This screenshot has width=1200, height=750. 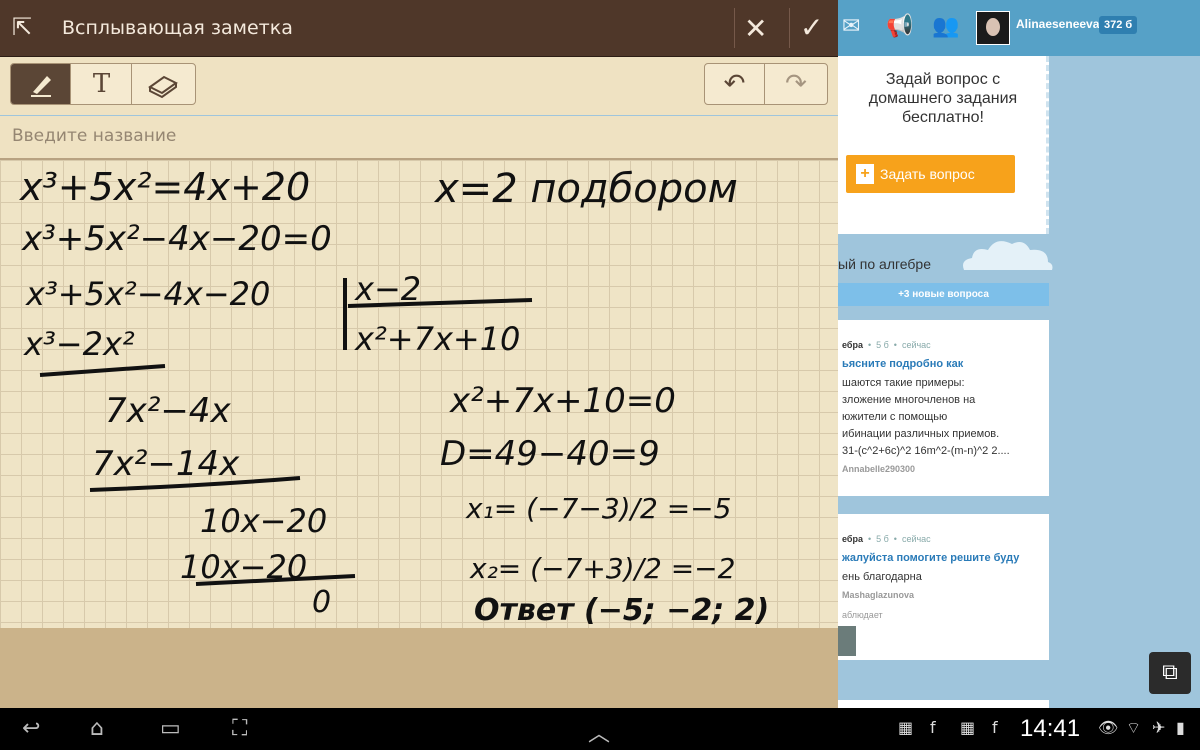 I want to click on note-header: ⇱ Всплывающая заметка ✕ ✓, so click(x=419, y=28).